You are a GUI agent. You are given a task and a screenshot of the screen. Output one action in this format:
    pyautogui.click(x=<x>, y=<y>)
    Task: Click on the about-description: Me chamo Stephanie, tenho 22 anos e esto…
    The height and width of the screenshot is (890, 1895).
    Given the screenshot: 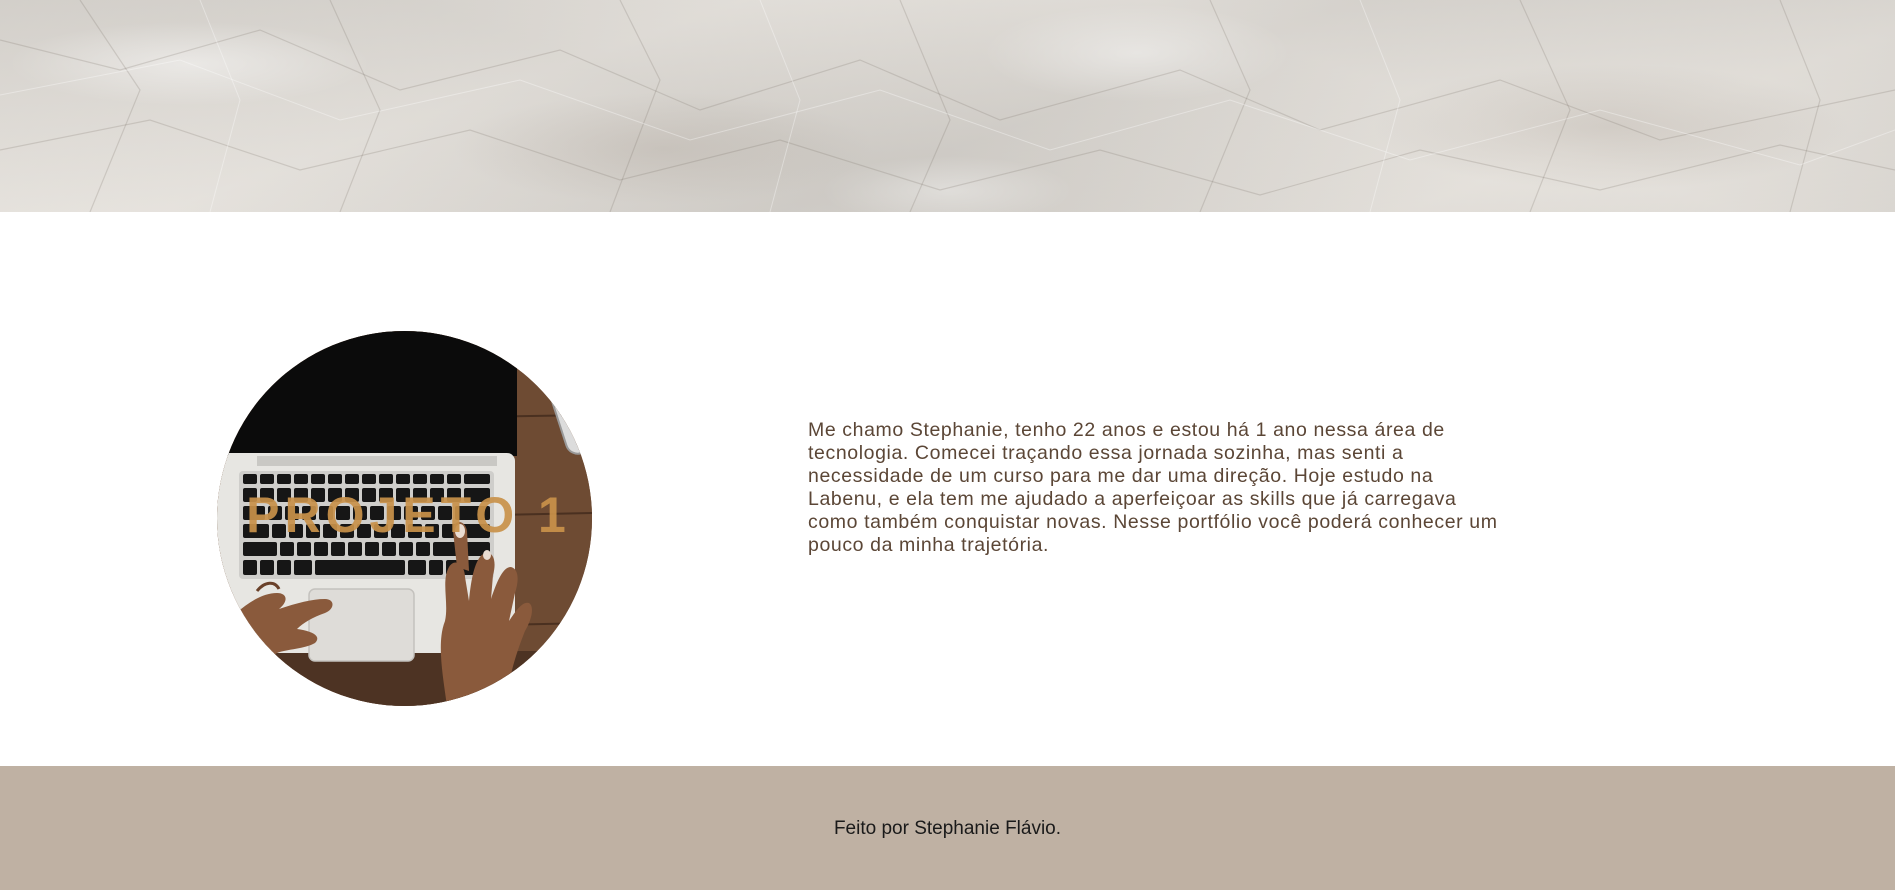 What is the action you would take?
    pyautogui.click(x=1153, y=487)
    